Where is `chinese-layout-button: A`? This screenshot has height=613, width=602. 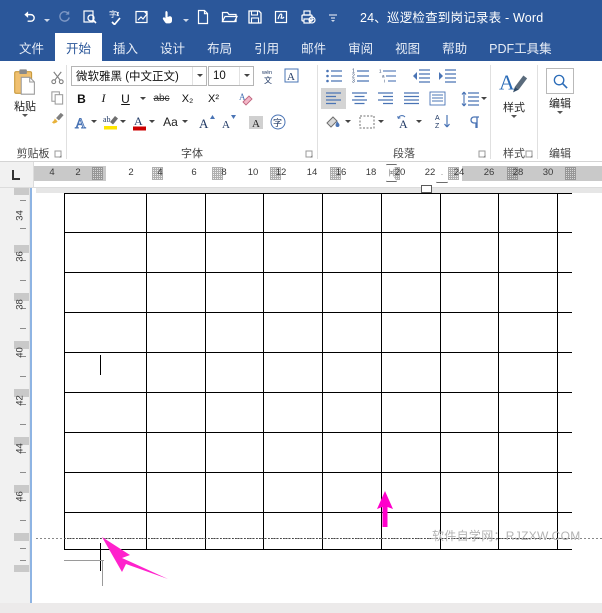 chinese-layout-button: A is located at coordinates (404, 121).